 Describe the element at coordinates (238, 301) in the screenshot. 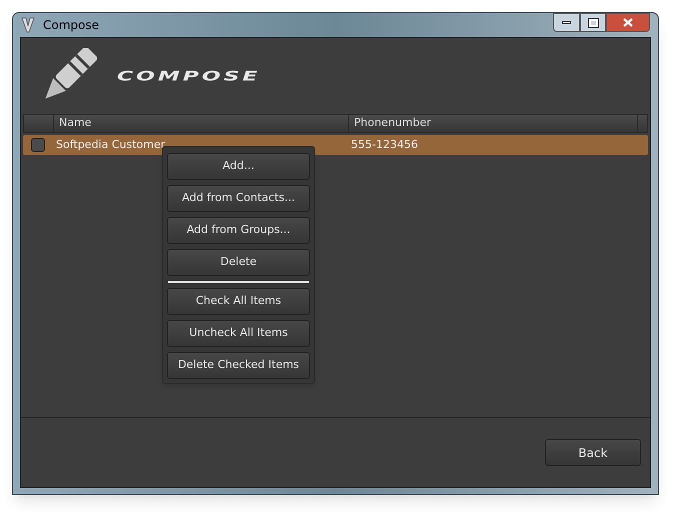

I see `menu-item: Check All Items` at that location.